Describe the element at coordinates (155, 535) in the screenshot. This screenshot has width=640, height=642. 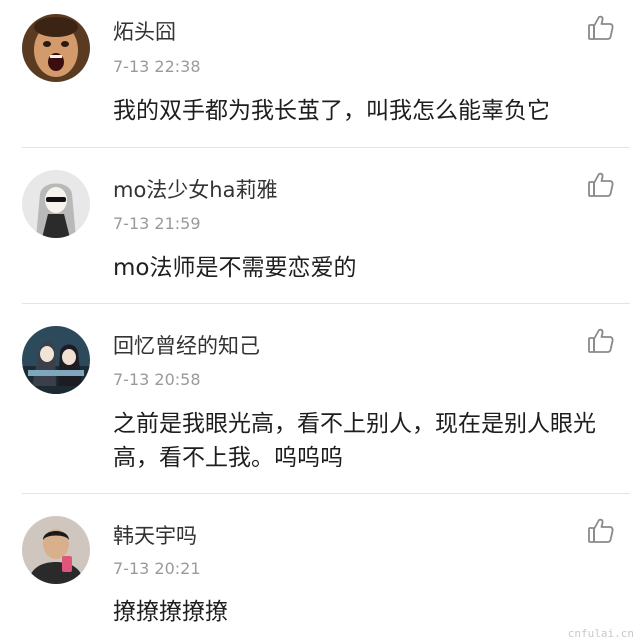
I see `username: 韩天宇吗` at that location.